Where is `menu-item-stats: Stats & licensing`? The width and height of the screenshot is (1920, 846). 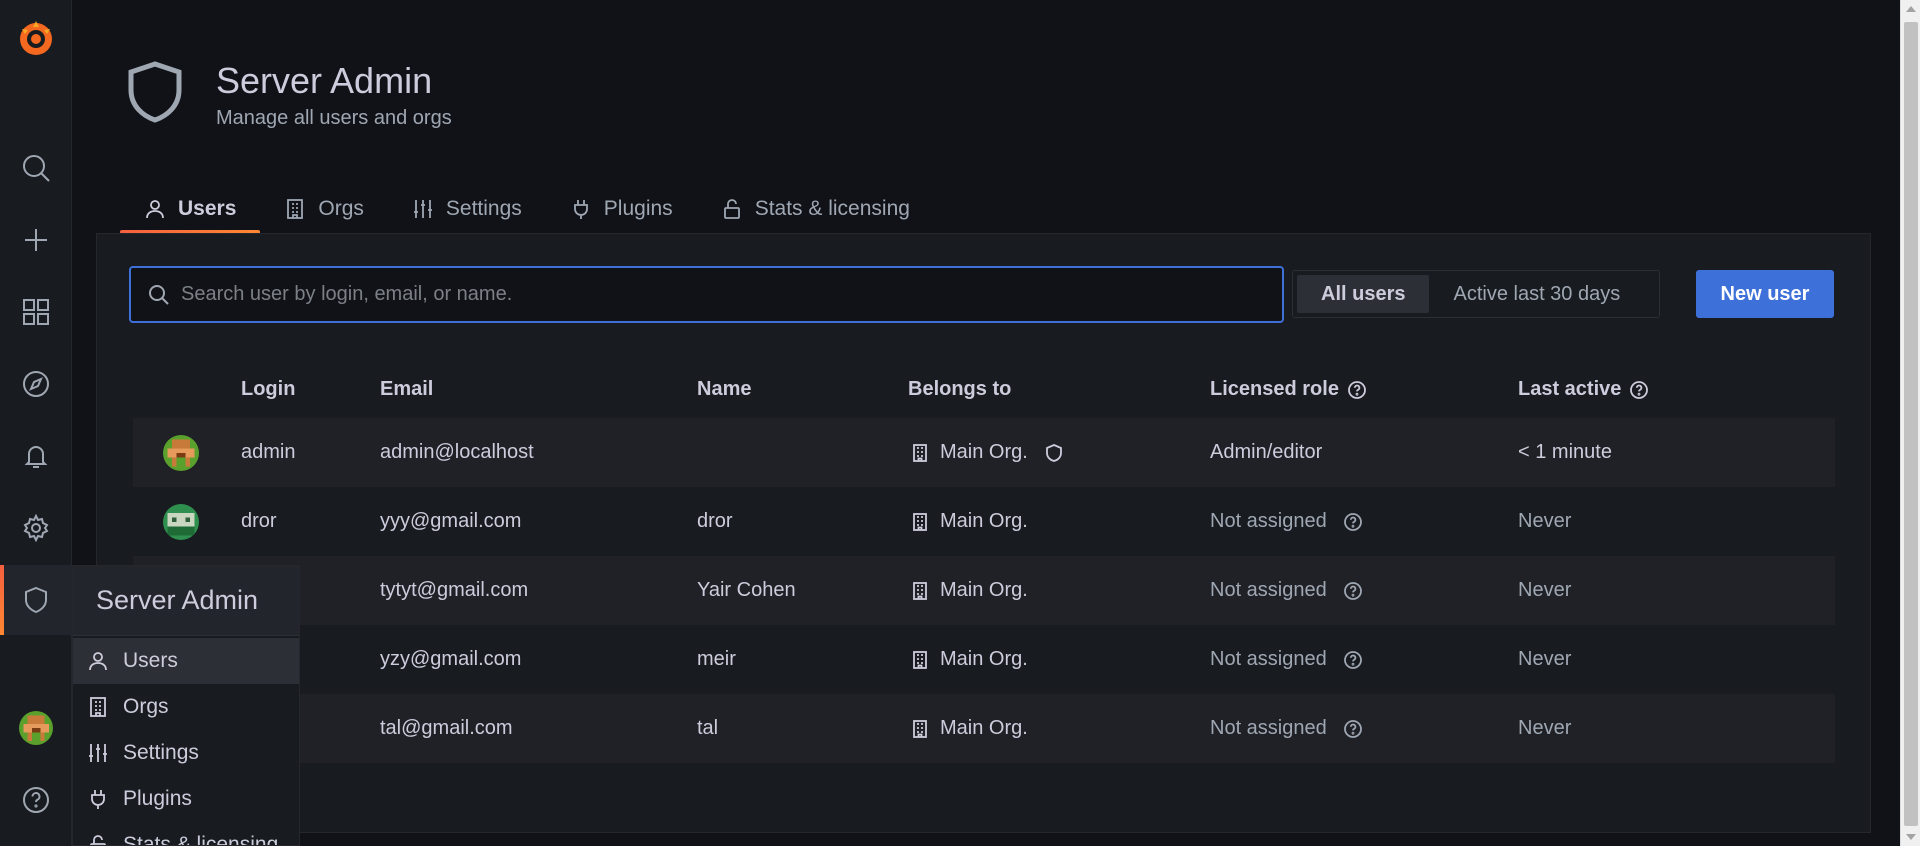
menu-item-stats: Stats & licensing is located at coordinates (186, 834).